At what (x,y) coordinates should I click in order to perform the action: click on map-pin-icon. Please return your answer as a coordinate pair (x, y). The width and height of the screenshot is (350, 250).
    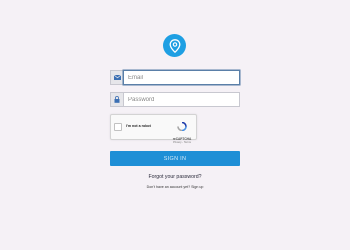
    Looking at the image, I should click on (174, 45).